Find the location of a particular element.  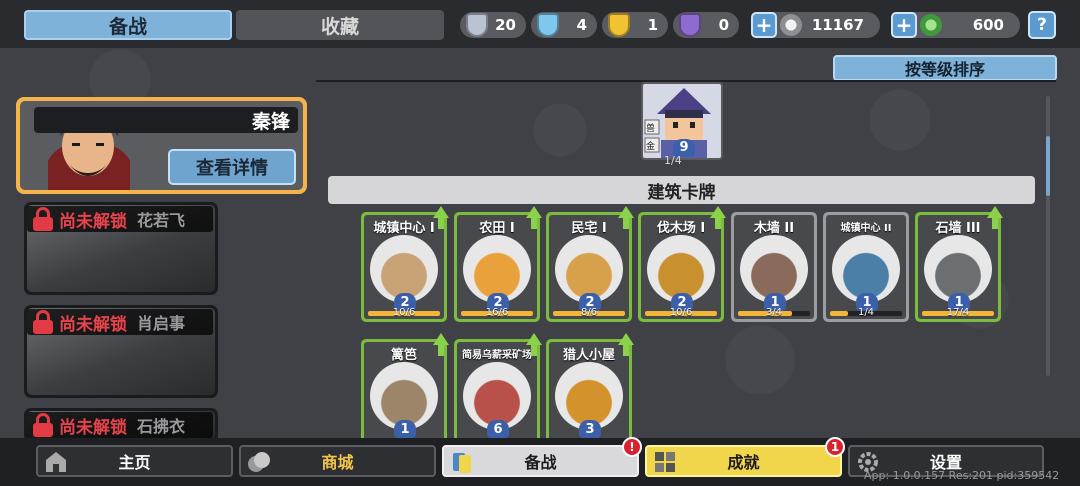

army-tag: 兽 is located at coordinates (651, 129).